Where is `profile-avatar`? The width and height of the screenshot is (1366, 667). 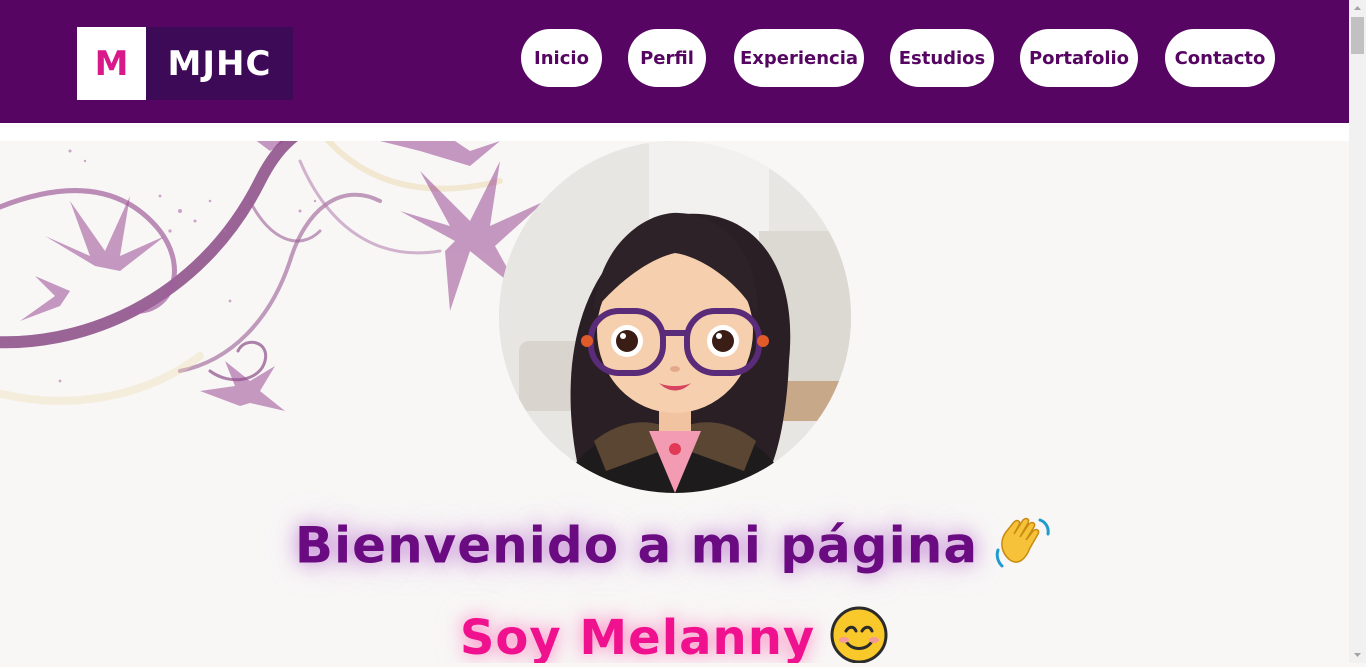 profile-avatar is located at coordinates (675, 317).